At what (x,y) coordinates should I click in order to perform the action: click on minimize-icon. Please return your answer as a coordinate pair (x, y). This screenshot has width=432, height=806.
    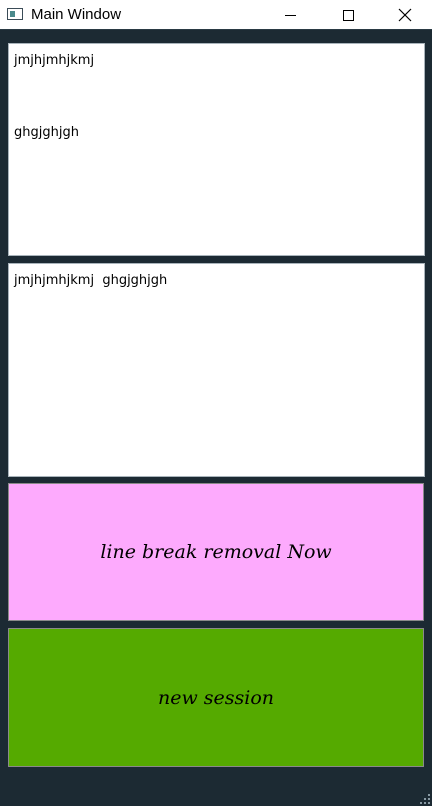
    Looking at the image, I should click on (290, 15).